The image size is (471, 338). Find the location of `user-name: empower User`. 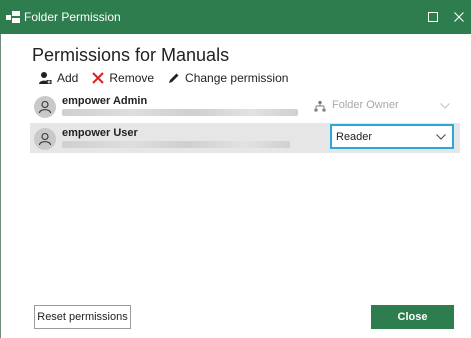

user-name: empower User is located at coordinates (100, 133).